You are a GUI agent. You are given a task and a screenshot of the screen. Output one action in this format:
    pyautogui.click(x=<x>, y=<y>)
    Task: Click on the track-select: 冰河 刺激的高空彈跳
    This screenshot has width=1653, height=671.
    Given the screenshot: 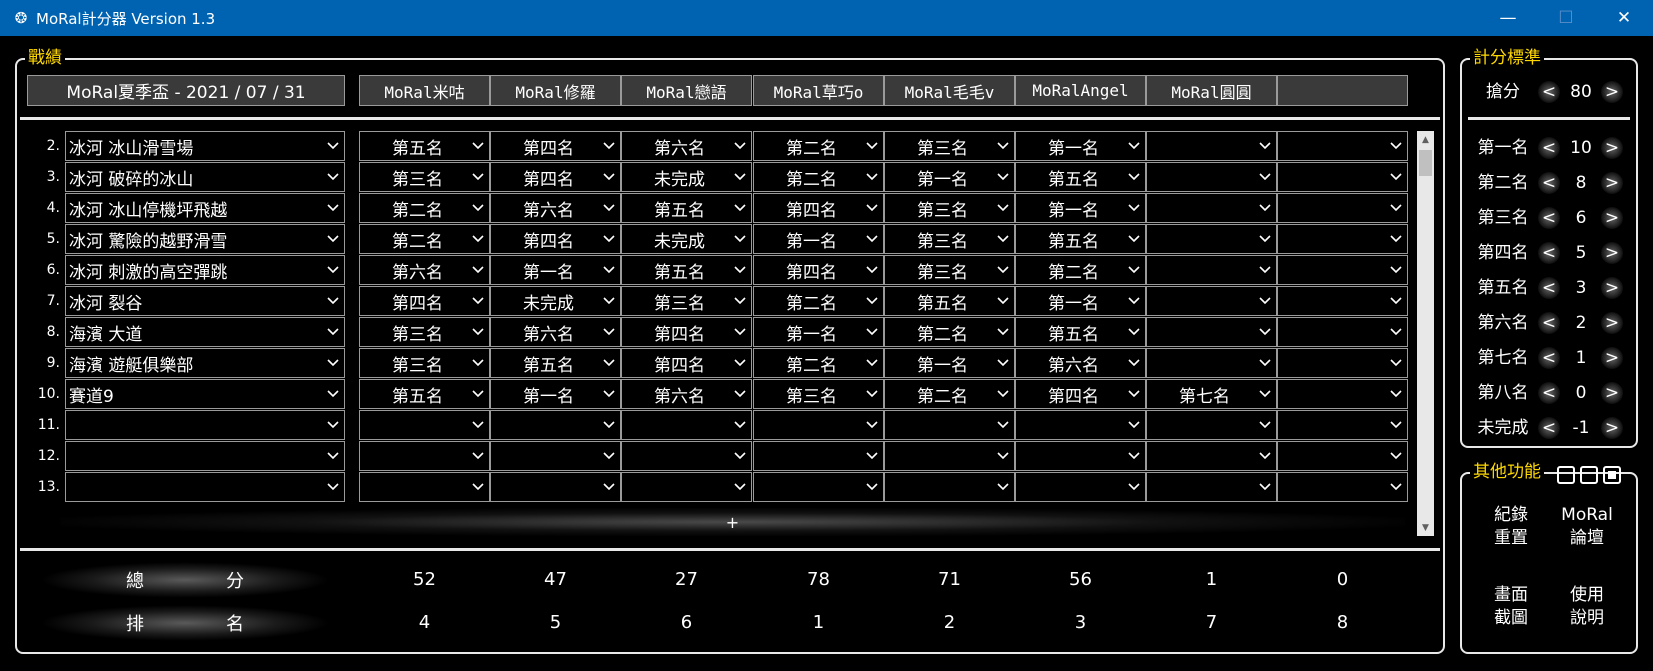 What is the action you would take?
    pyautogui.click(x=205, y=270)
    